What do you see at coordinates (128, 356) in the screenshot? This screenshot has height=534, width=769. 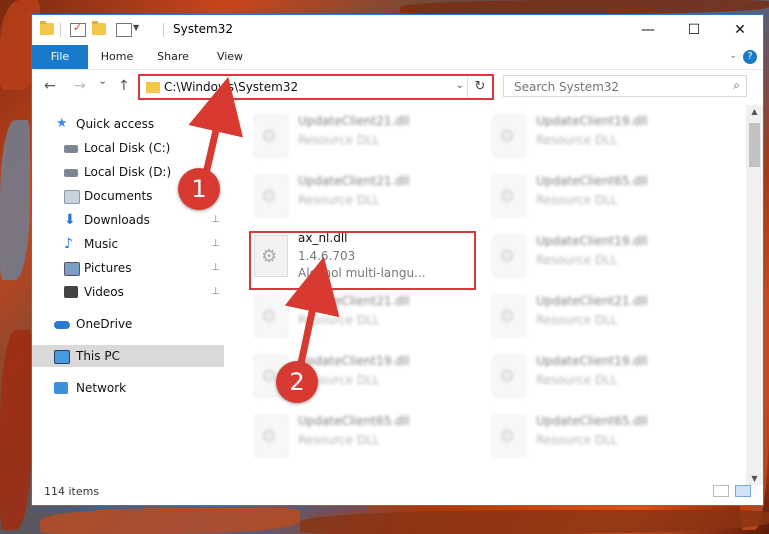 I see `sidebar-item-this-pc: This PC` at bounding box center [128, 356].